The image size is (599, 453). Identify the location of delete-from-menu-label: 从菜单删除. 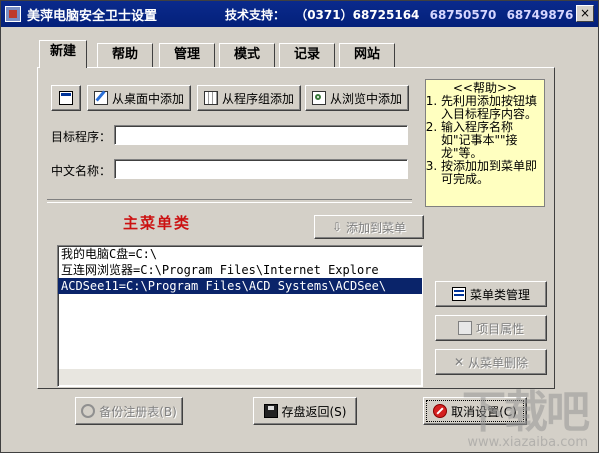
(498, 362).